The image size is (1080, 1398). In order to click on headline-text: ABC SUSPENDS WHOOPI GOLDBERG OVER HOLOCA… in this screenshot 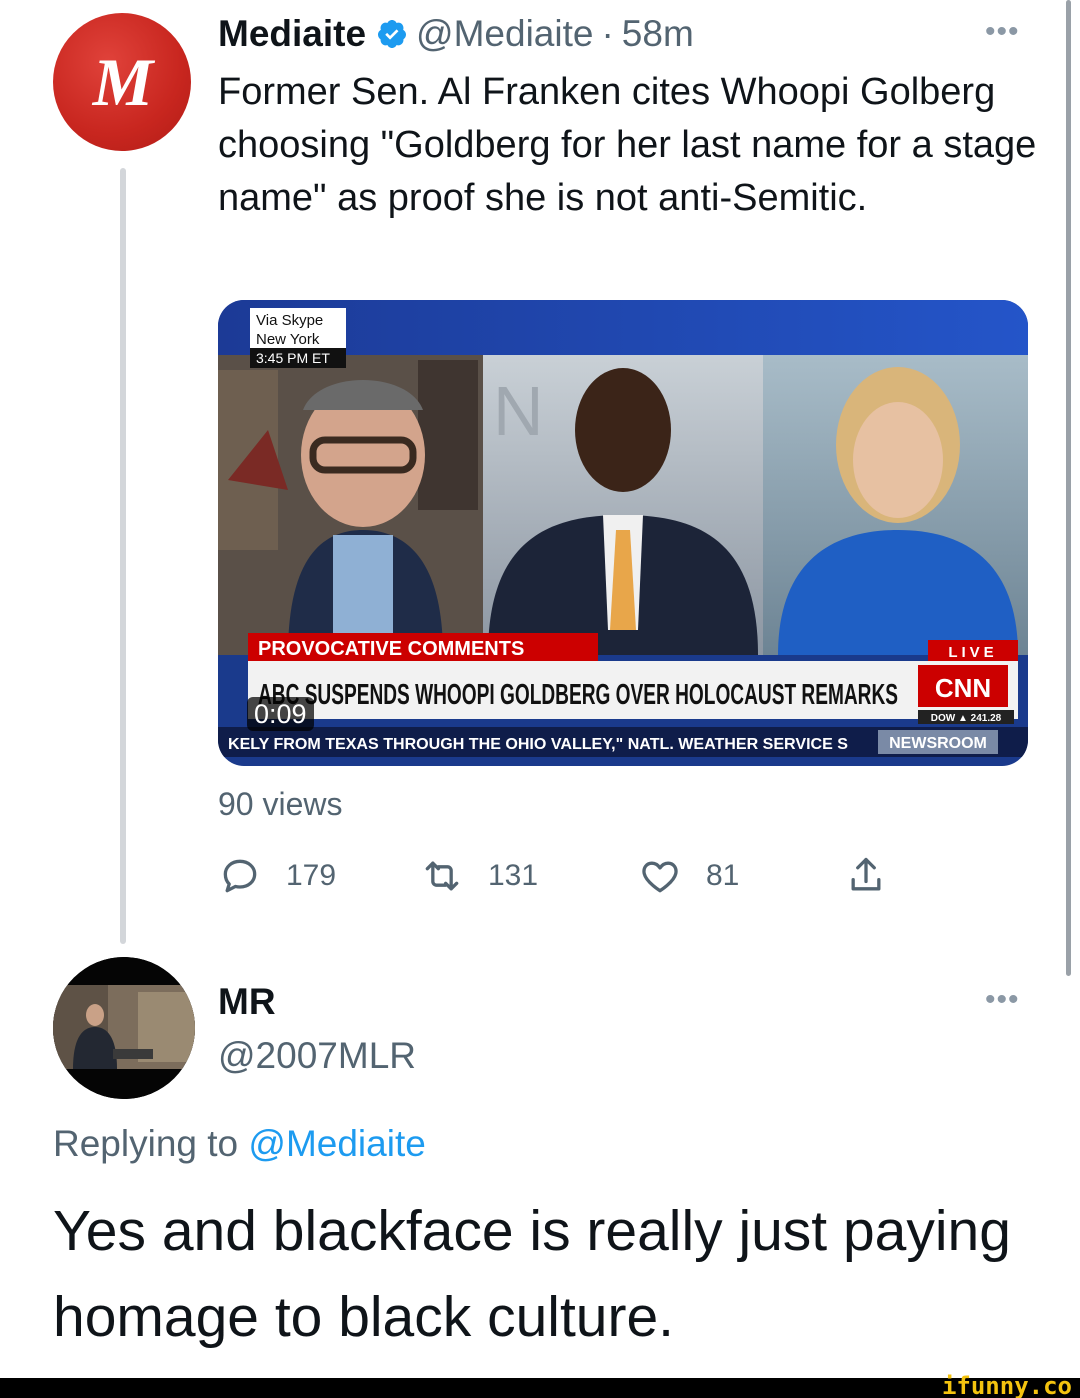, I will do `click(578, 695)`.